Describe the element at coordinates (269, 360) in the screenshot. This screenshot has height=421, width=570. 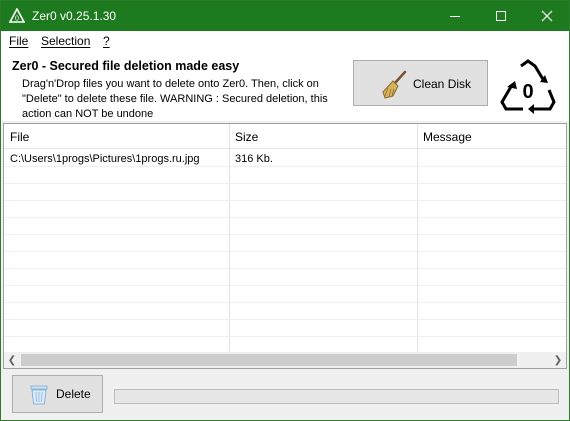
I see `scrollbar-thumb` at that location.